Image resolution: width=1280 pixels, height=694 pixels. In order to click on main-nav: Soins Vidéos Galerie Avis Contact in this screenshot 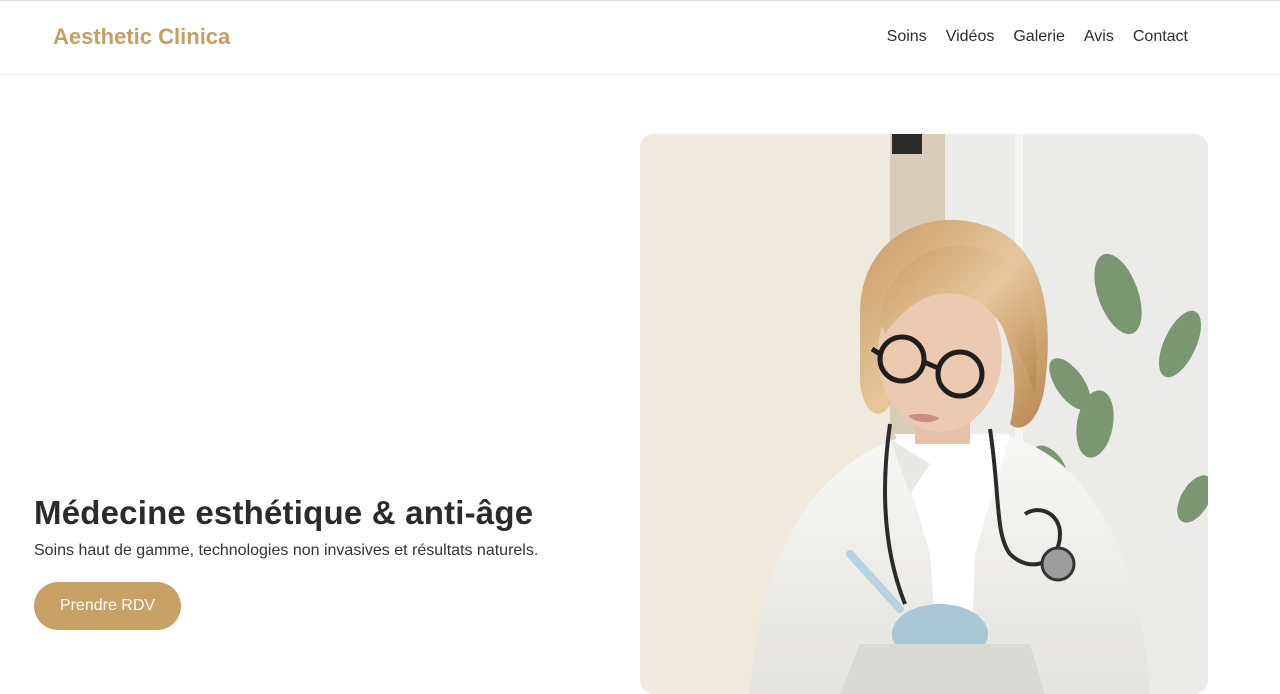, I will do `click(1037, 37)`.